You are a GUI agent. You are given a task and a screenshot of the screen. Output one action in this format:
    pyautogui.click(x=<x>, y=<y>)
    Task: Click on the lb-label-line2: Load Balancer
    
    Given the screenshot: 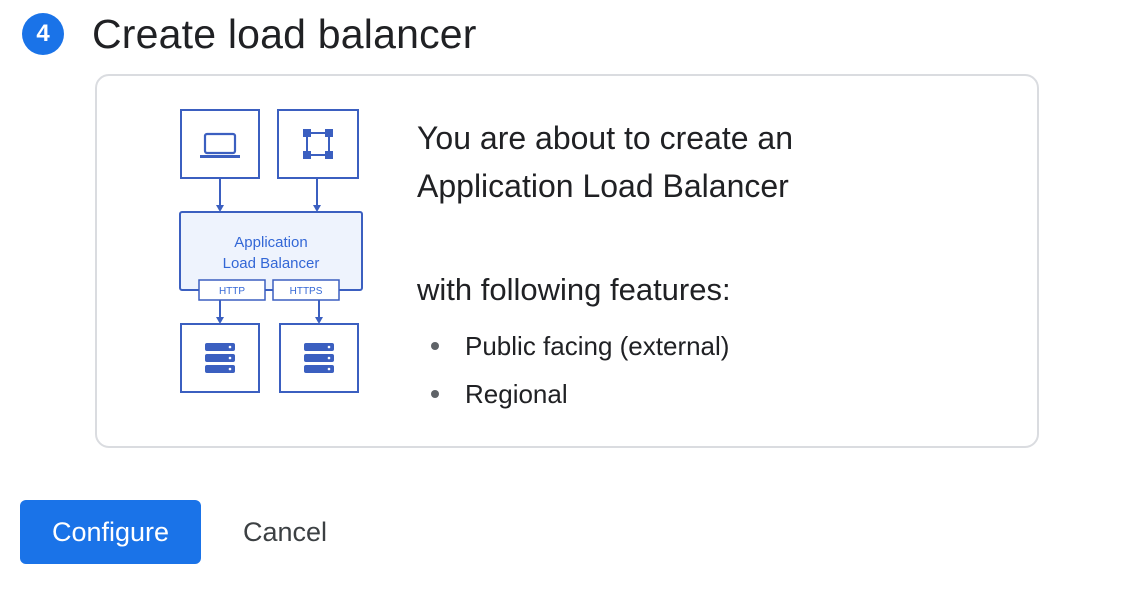 What is the action you would take?
    pyautogui.click(x=271, y=263)
    